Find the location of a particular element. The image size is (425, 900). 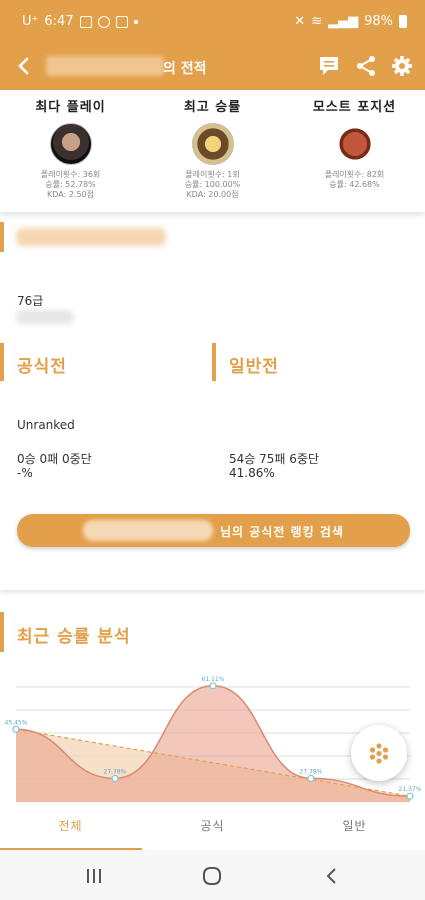

best-winrate-kda: KDA: 20.00점 is located at coordinates (212, 194).